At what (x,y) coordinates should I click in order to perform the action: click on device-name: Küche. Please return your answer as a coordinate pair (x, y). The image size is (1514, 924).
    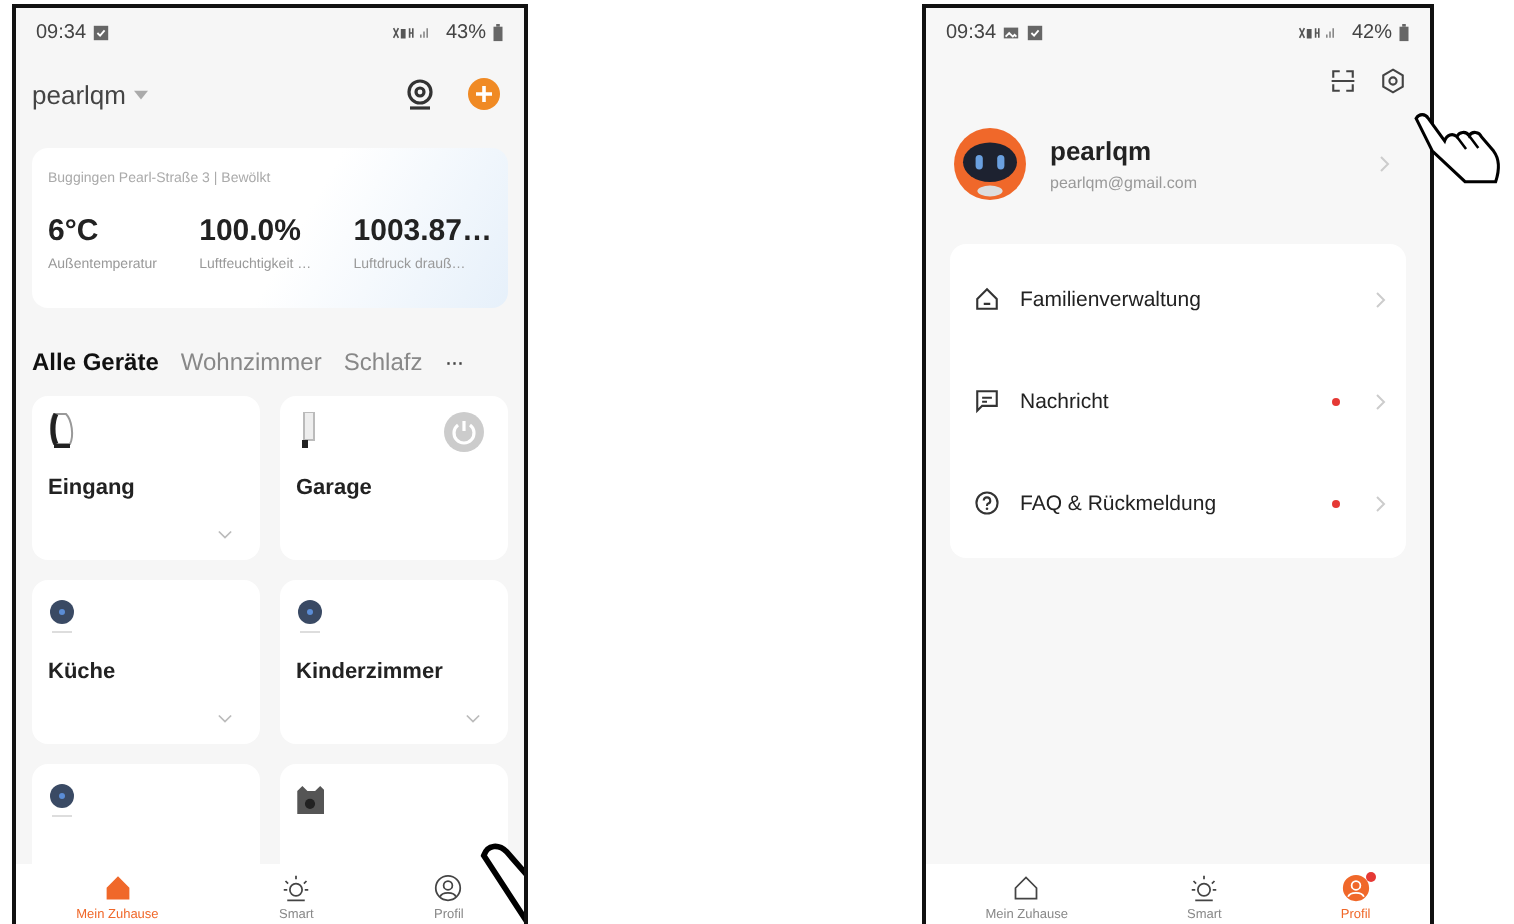
    Looking at the image, I should click on (83, 672).